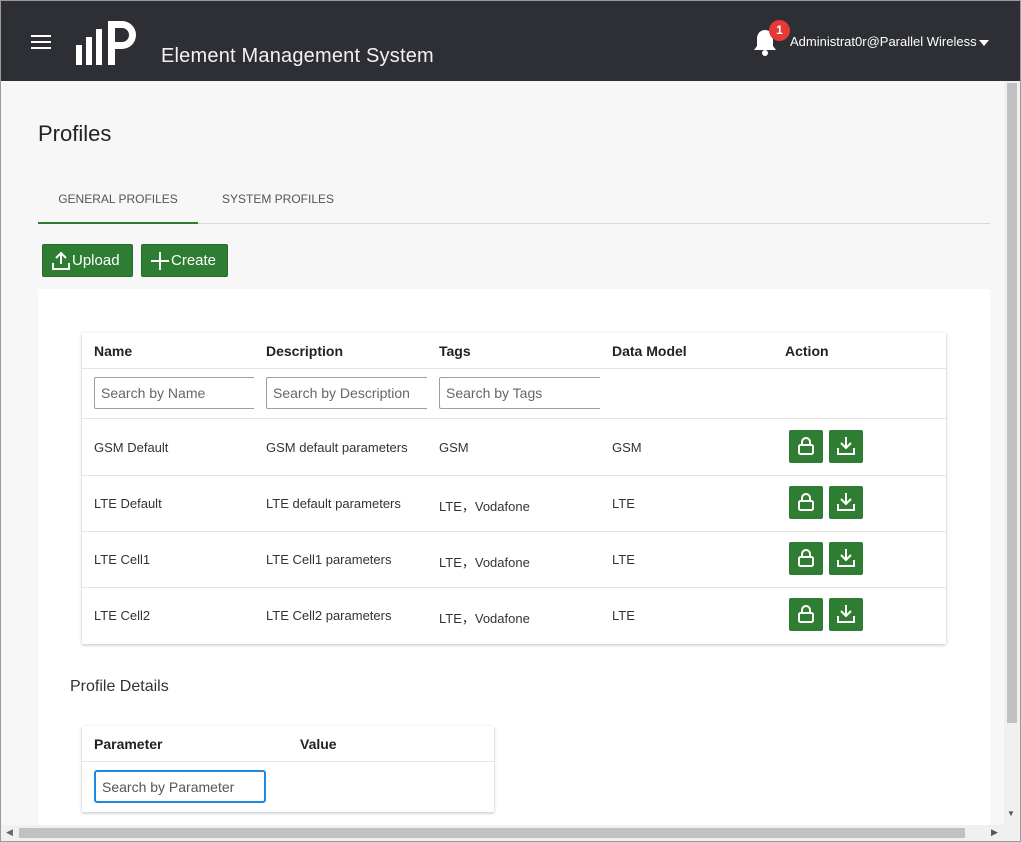 This screenshot has height=842, width=1021. I want to click on upload-label: Upload, so click(96, 260).